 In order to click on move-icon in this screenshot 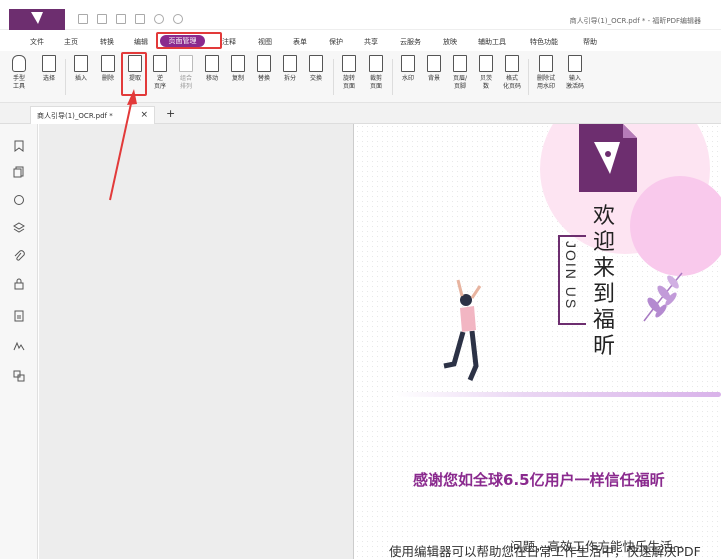, I will do `click(212, 63)`.